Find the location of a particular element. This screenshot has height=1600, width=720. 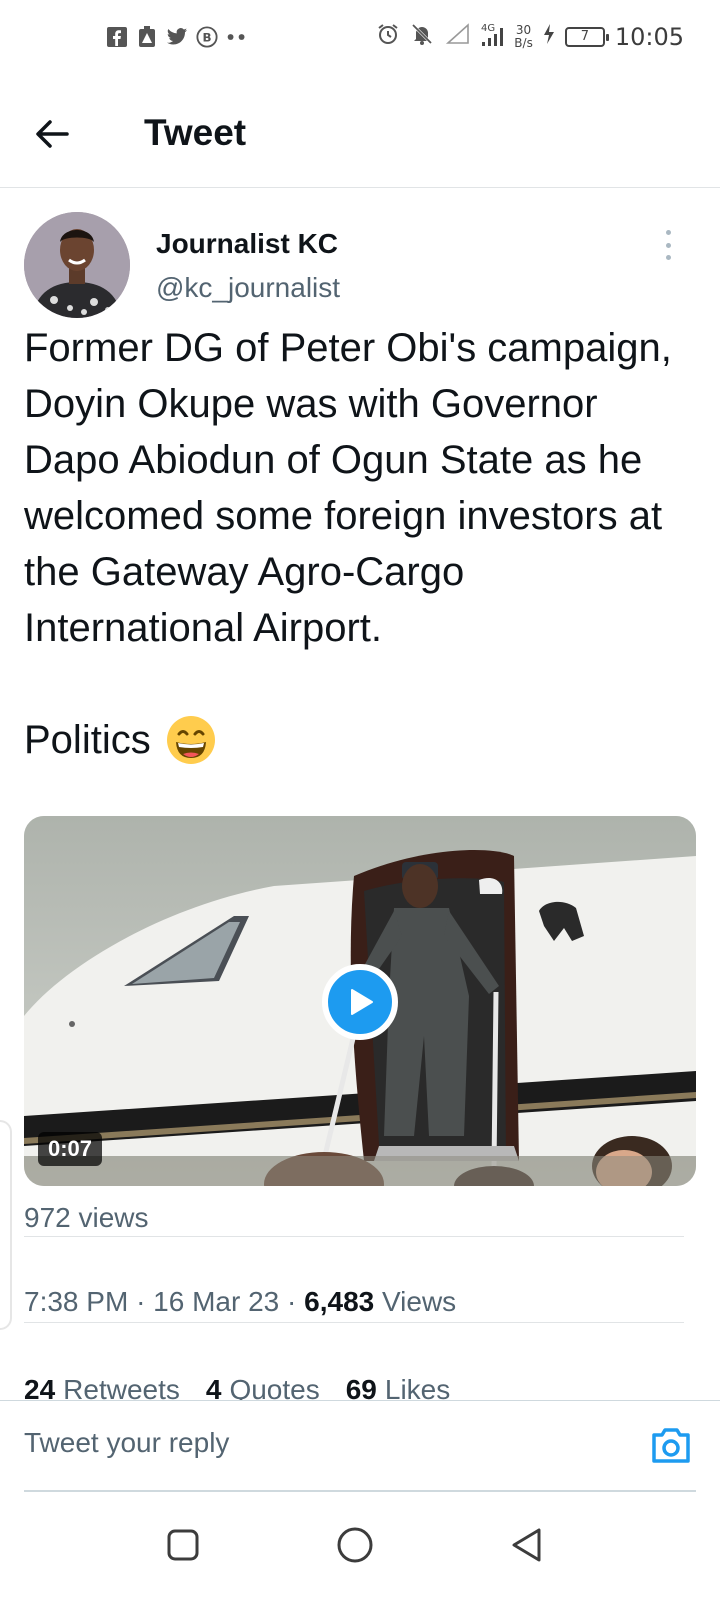

tweet-meta: 7:38 PM · 16 Mar 23 · 6,483 Views is located at coordinates (240, 1302).